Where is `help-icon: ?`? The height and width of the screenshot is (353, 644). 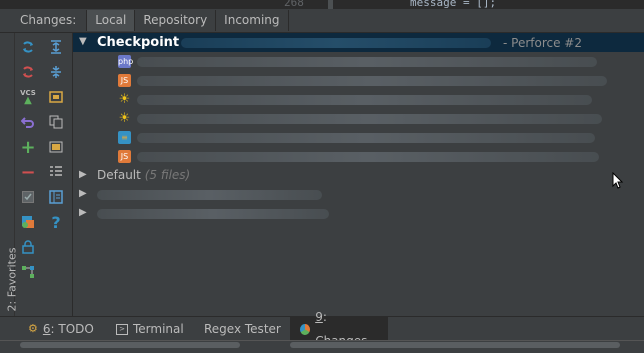
help-icon: ? is located at coordinates (56, 222).